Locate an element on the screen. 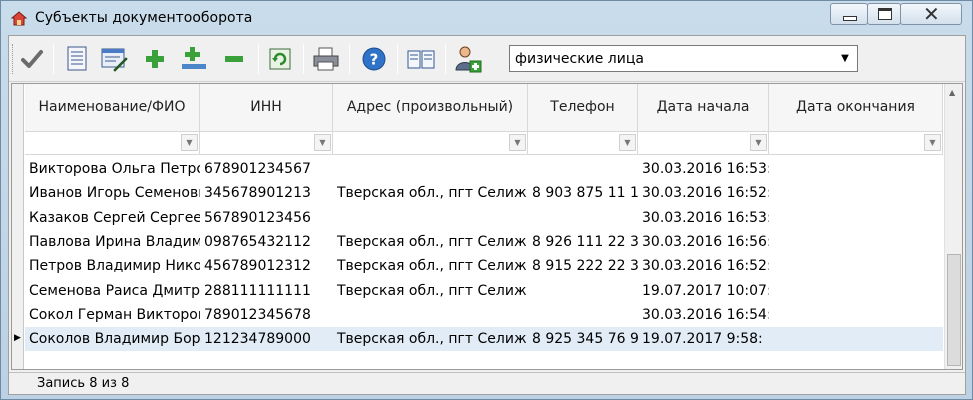 The height and width of the screenshot is (400, 973). column-header: Адрес (произвольный) is located at coordinates (430, 108).